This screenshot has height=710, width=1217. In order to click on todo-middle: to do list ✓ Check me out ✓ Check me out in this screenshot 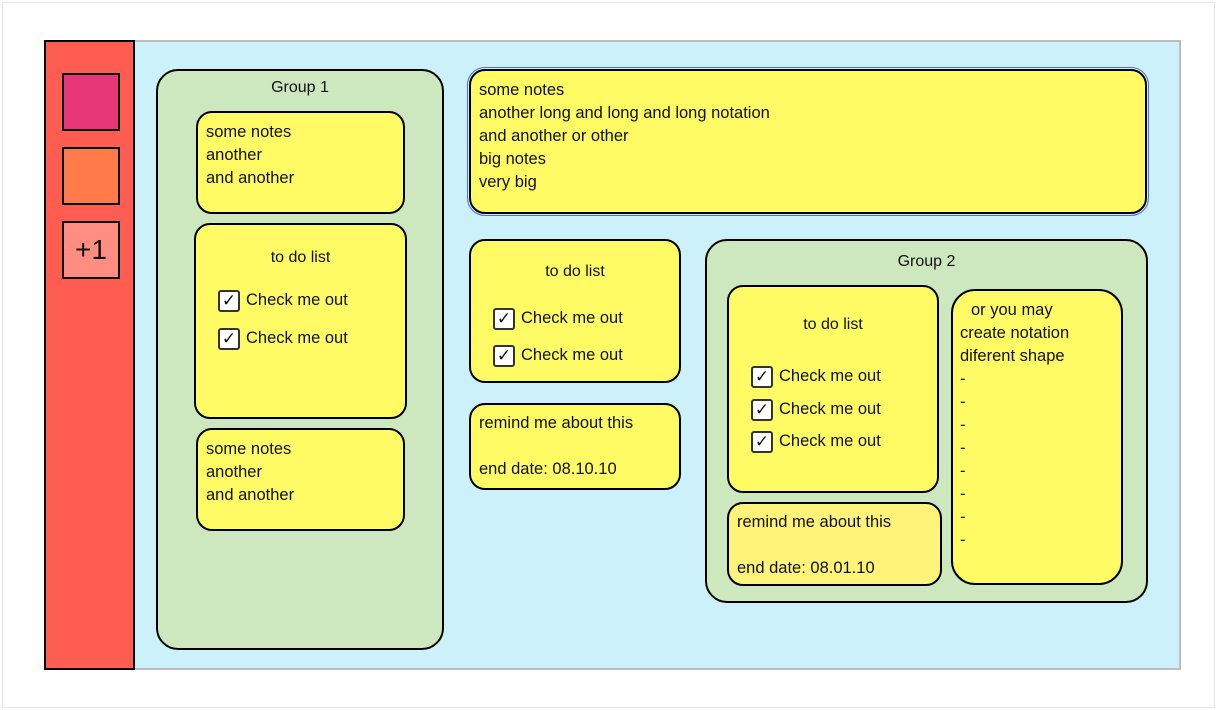, I will do `click(575, 311)`.